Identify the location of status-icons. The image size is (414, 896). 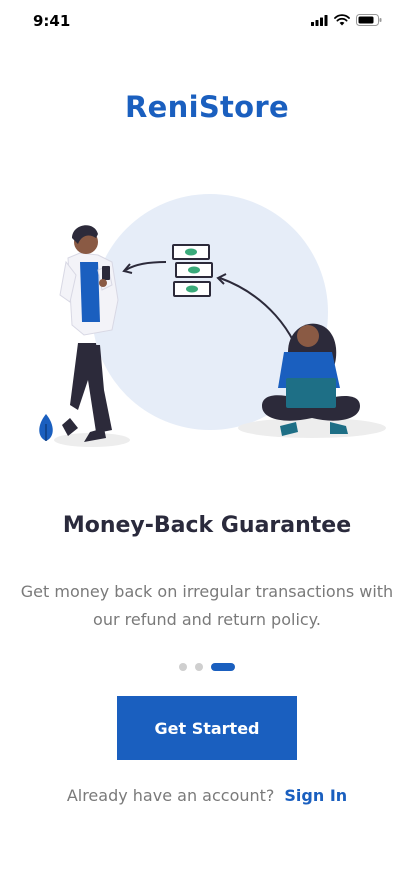
(346, 20).